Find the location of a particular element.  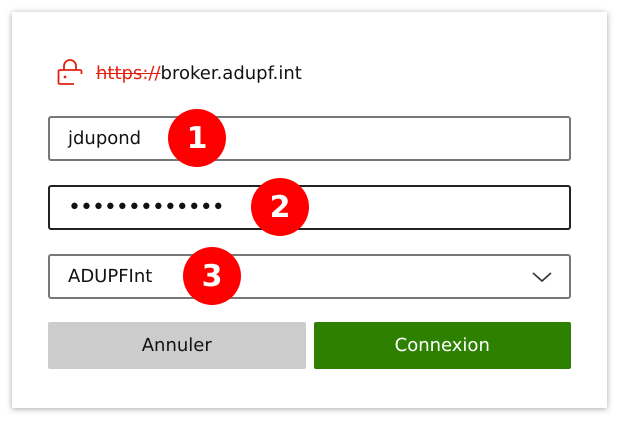

cancel-button: Annuler is located at coordinates (177, 345).